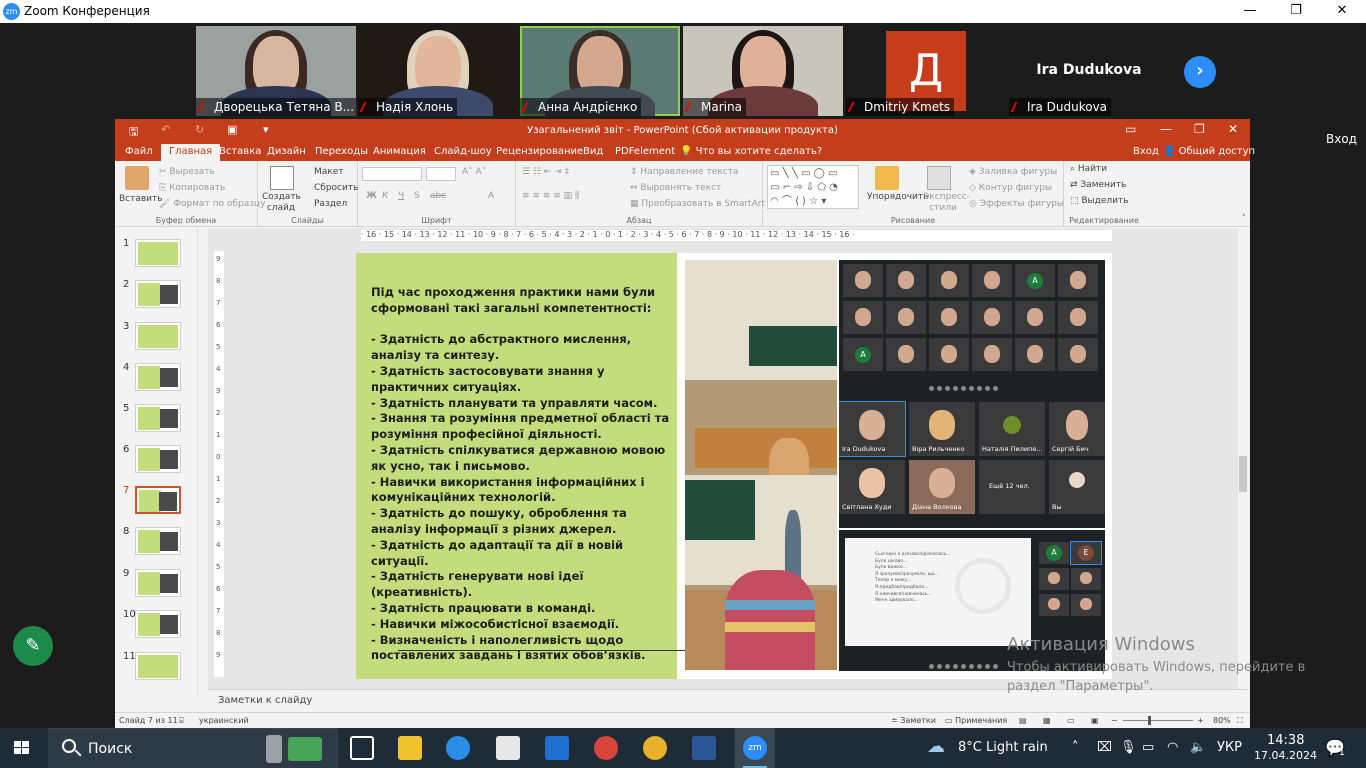 This screenshot has width=1366, height=768. I want to click on tab-design: Дизайн, so click(286, 151).